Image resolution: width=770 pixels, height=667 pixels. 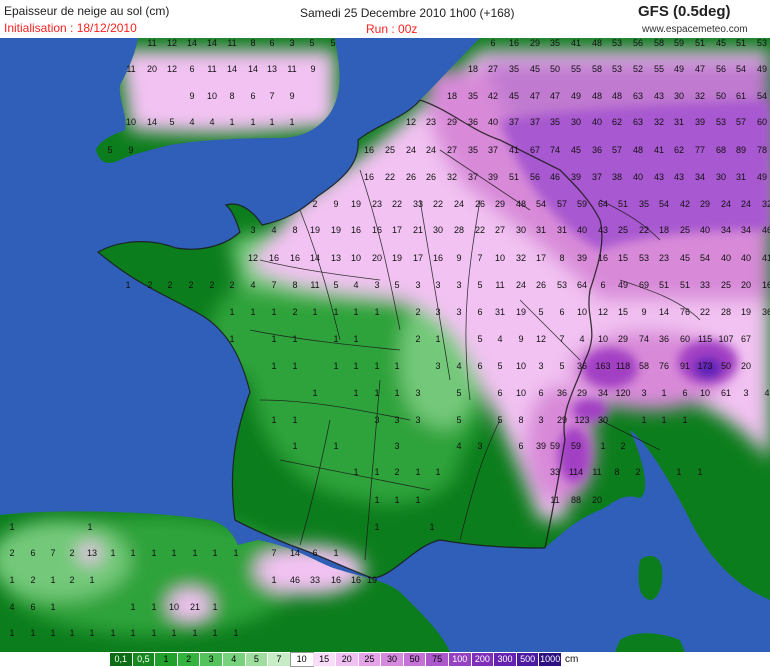 I want to click on legend-swatch: 2, so click(x=189, y=659).